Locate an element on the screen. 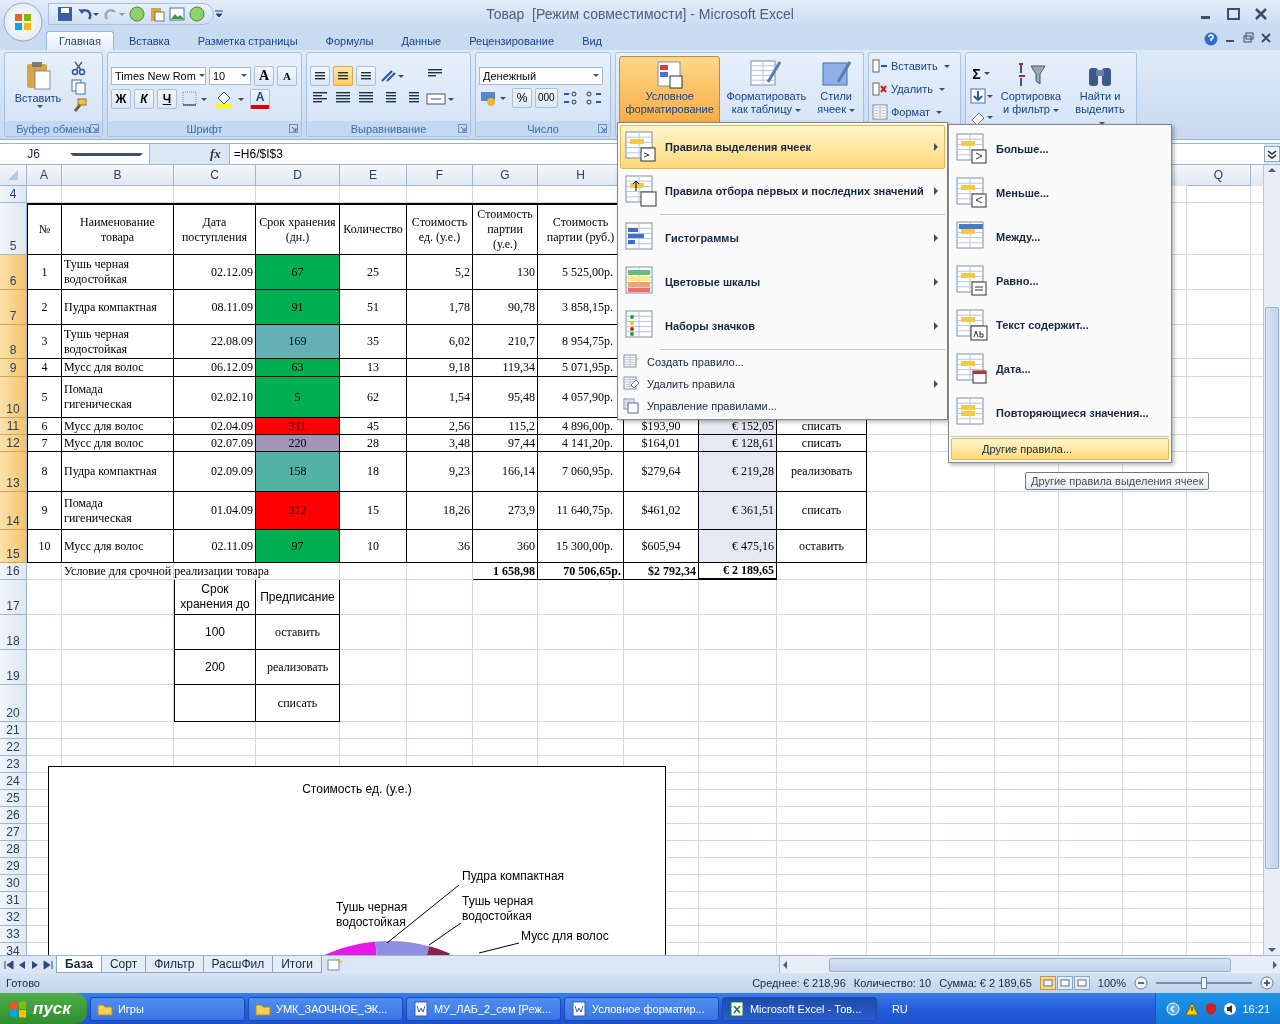  table-cell: 63 is located at coordinates (298, 368).